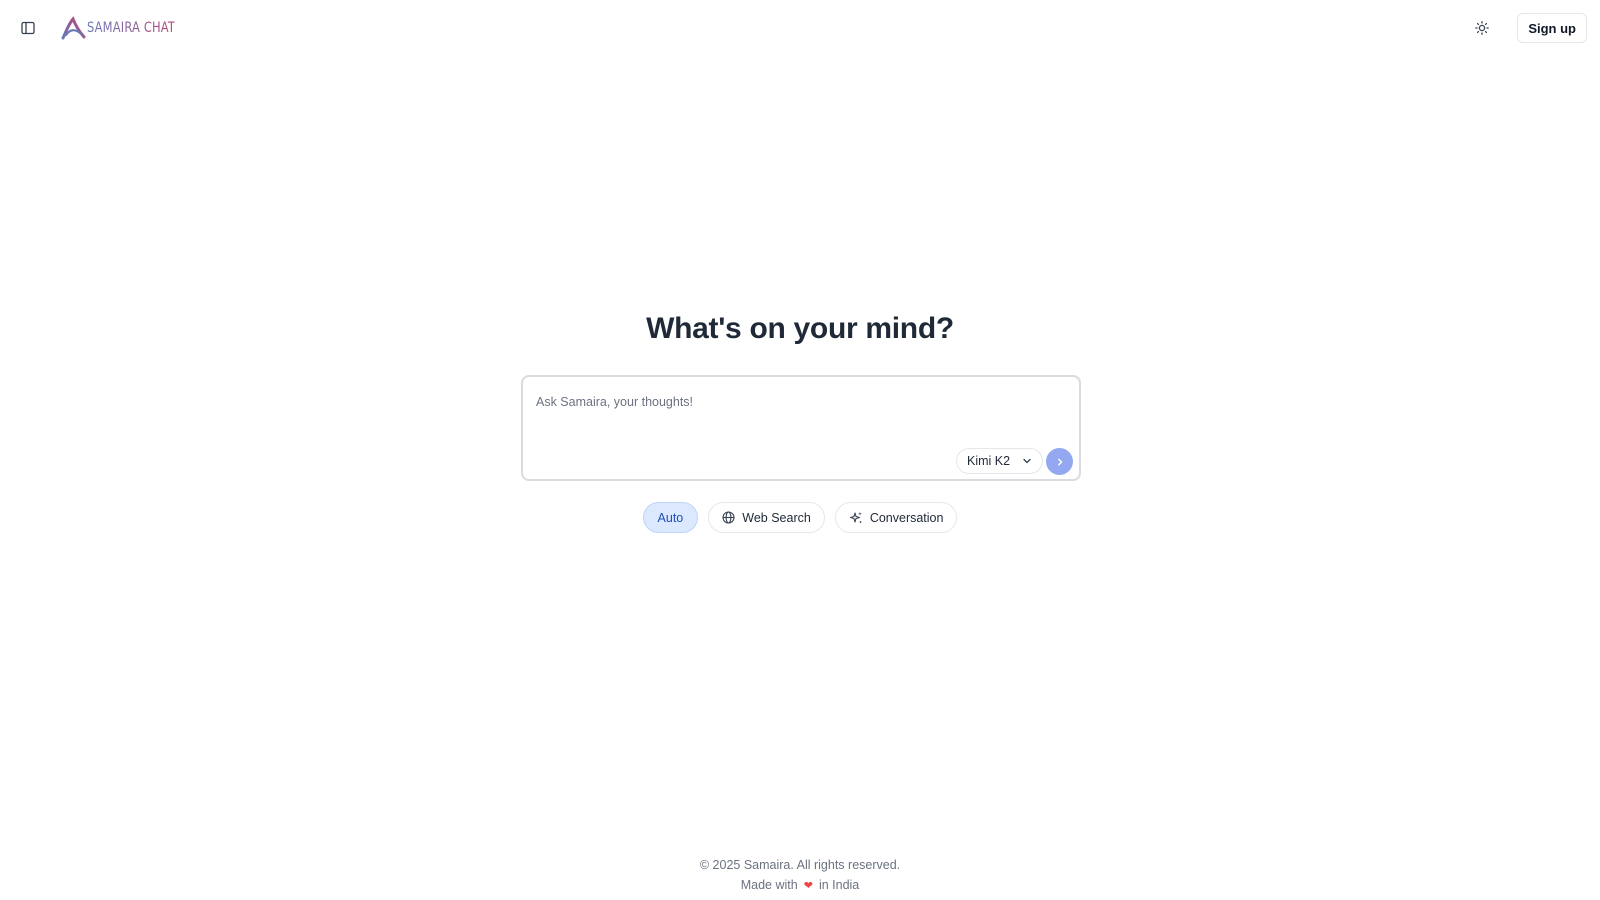 The image size is (1600, 900). What do you see at coordinates (1027, 461) in the screenshot?
I see `chevron-down-icon` at bounding box center [1027, 461].